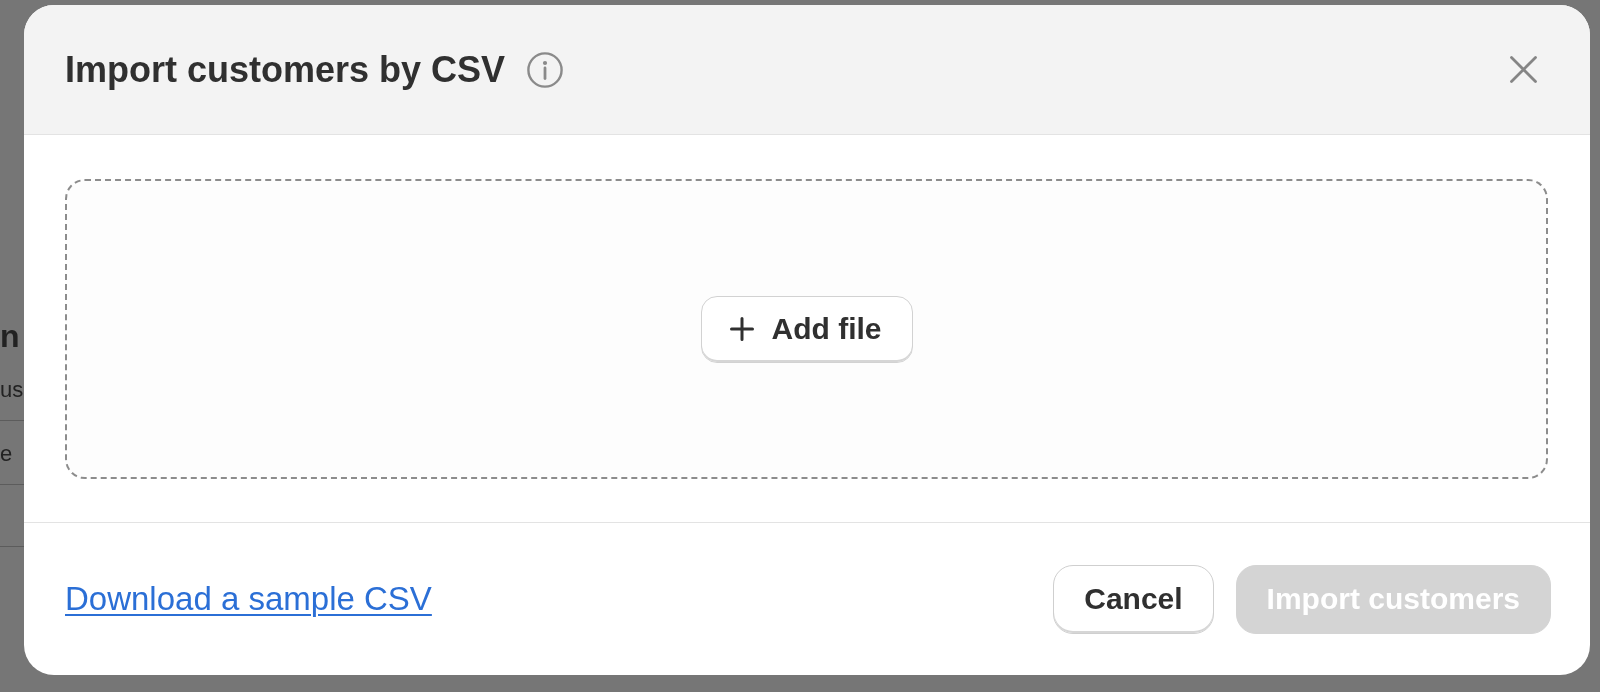 This screenshot has height=692, width=1600. Describe the element at coordinates (12, 390) in the screenshot. I see `background-text: us` at that location.